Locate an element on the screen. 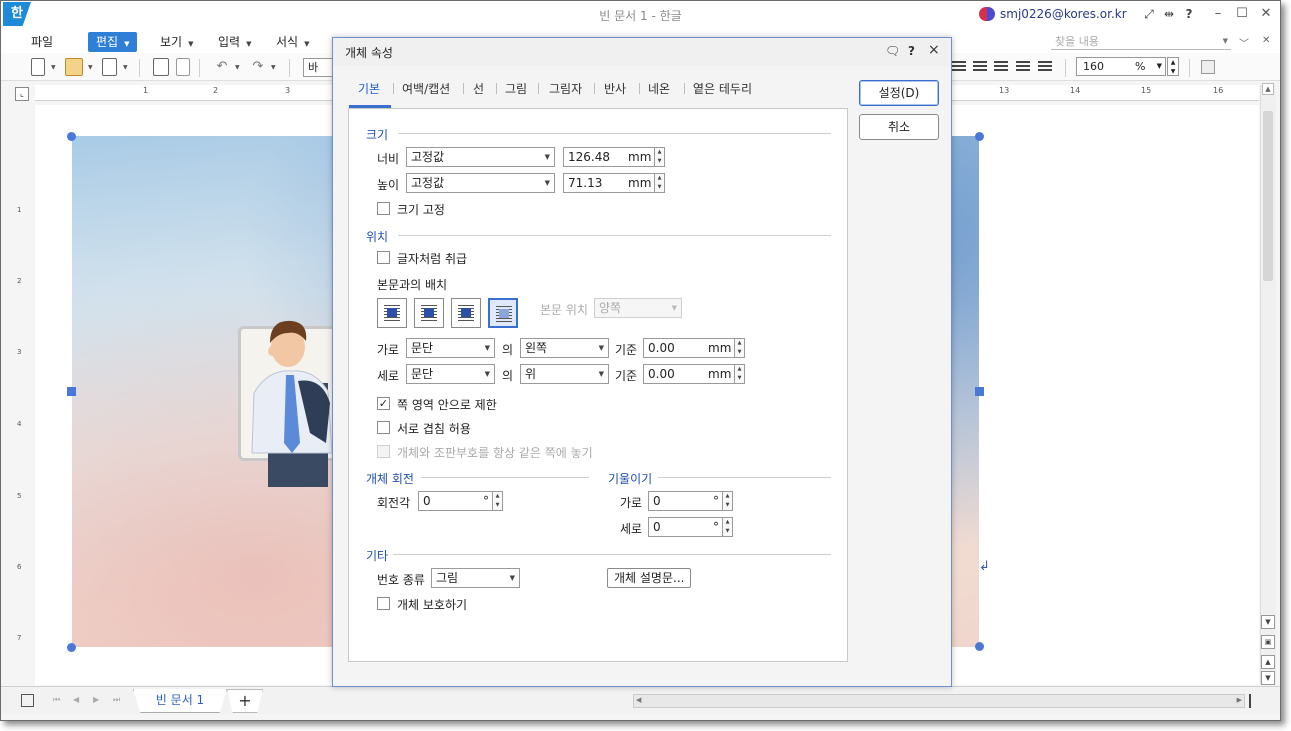 This screenshot has width=1291, height=731. wrap-through-button is located at coordinates (466, 313).